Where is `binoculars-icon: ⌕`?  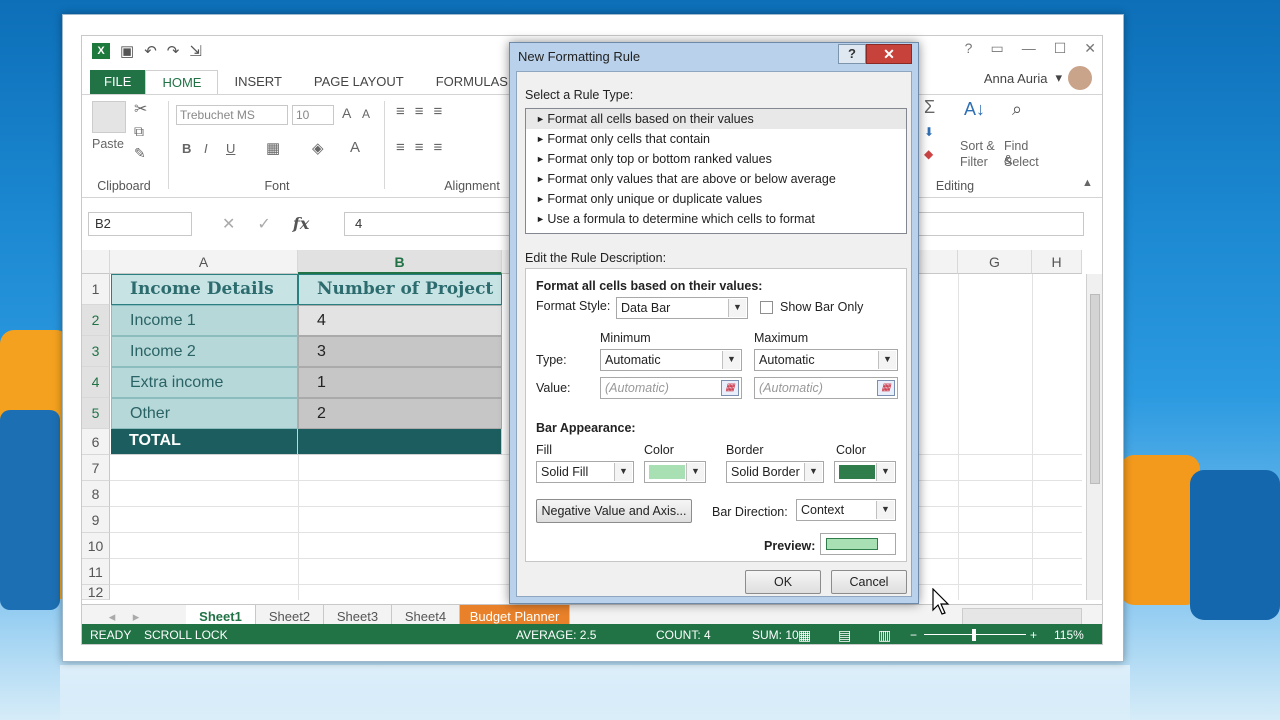 binoculars-icon: ⌕ is located at coordinates (1017, 109).